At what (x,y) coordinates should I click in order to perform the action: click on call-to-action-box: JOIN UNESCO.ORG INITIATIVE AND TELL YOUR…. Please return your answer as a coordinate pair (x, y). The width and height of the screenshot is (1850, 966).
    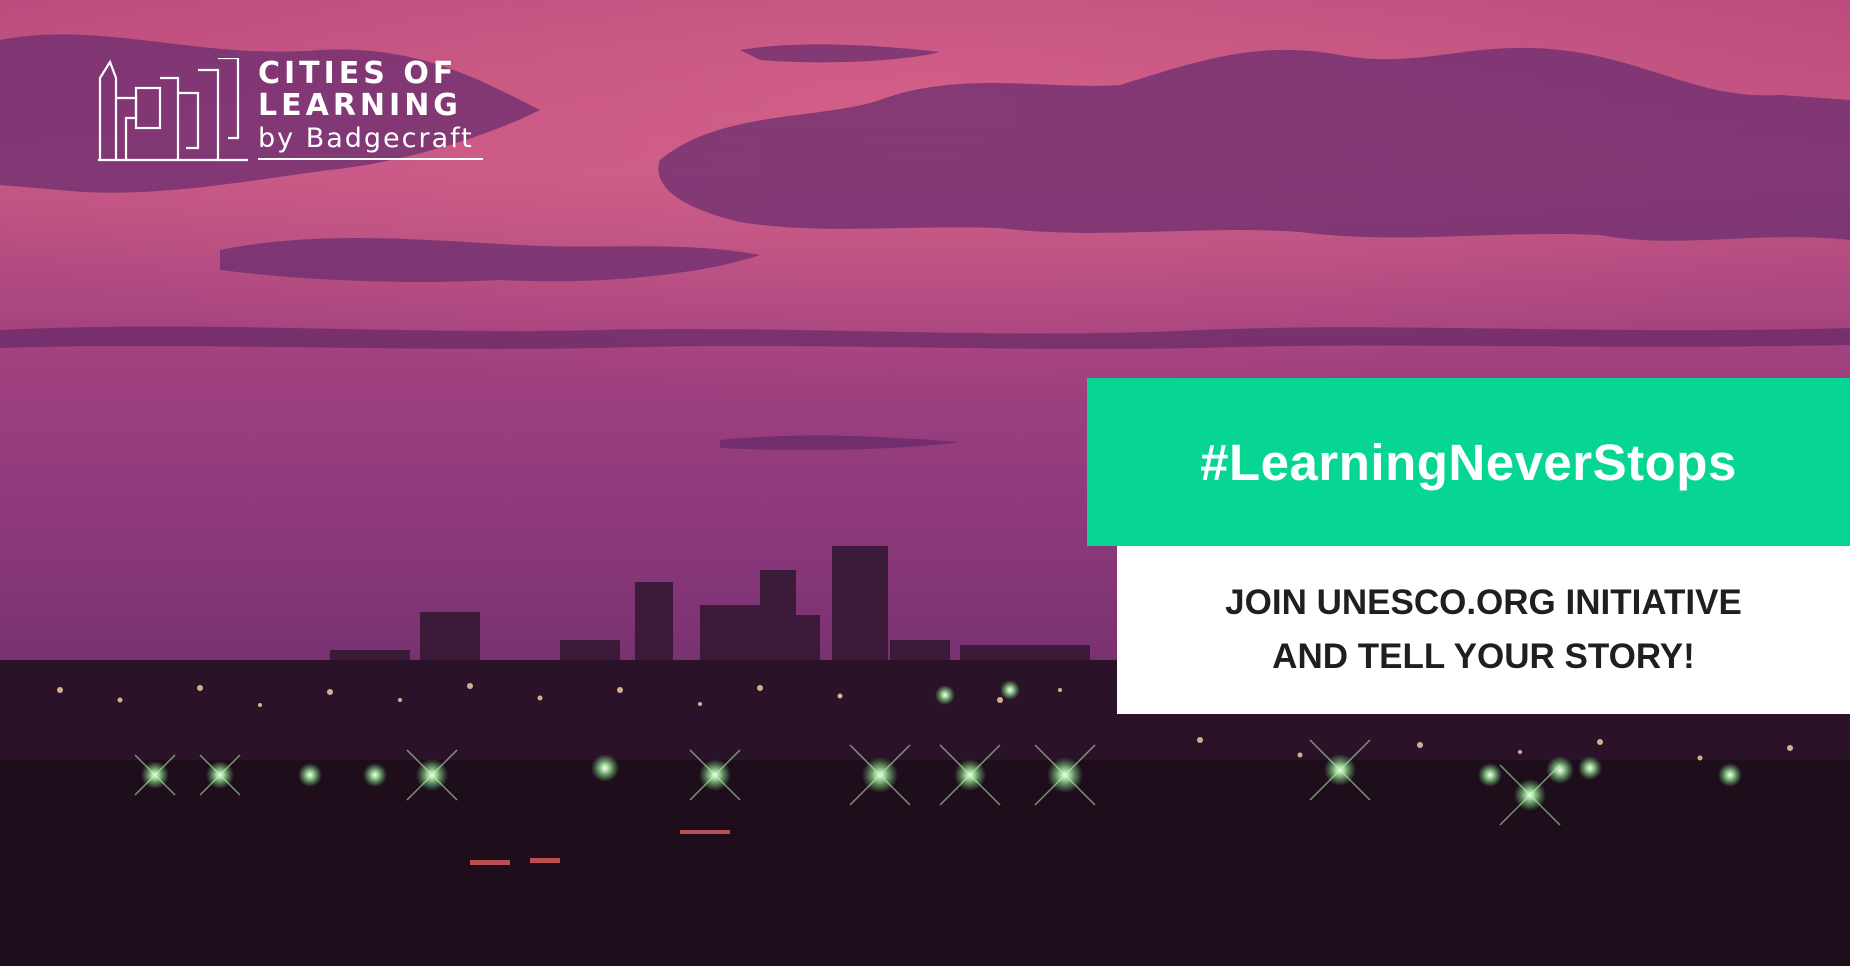
    Looking at the image, I should click on (1483, 630).